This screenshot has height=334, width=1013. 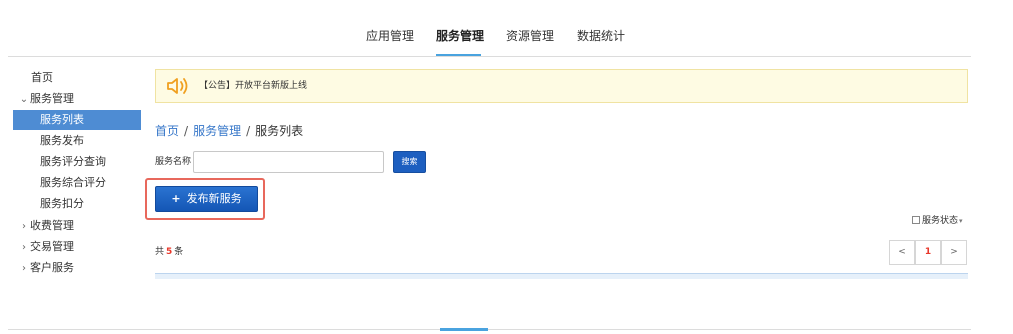 I want to click on sidebar-item-label: 服务扣分, so click(x=62, y=203).